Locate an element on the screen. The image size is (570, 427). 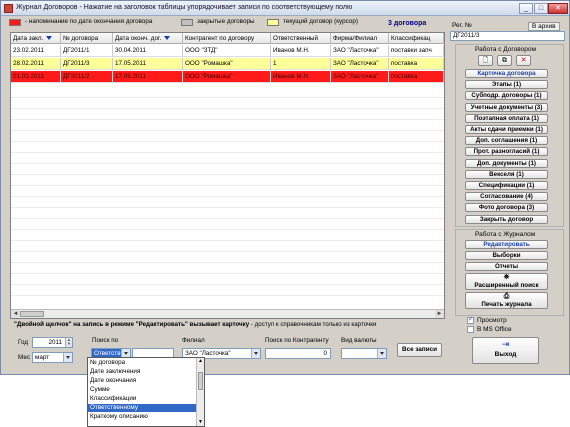
print-journal-label: Печать журнала is located at coordinates (506, 304).